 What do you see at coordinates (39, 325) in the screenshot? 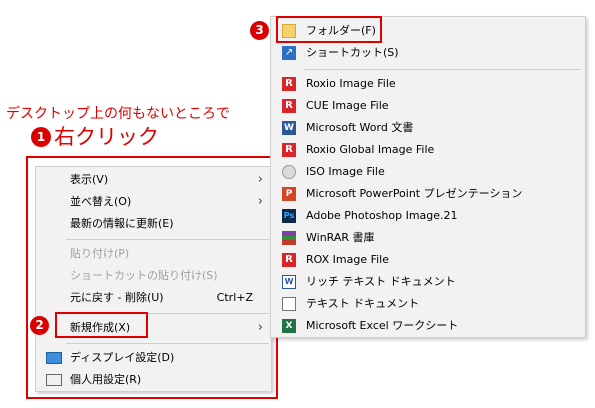
I see `step2-badge: 2` at bounding box center [39, 325].